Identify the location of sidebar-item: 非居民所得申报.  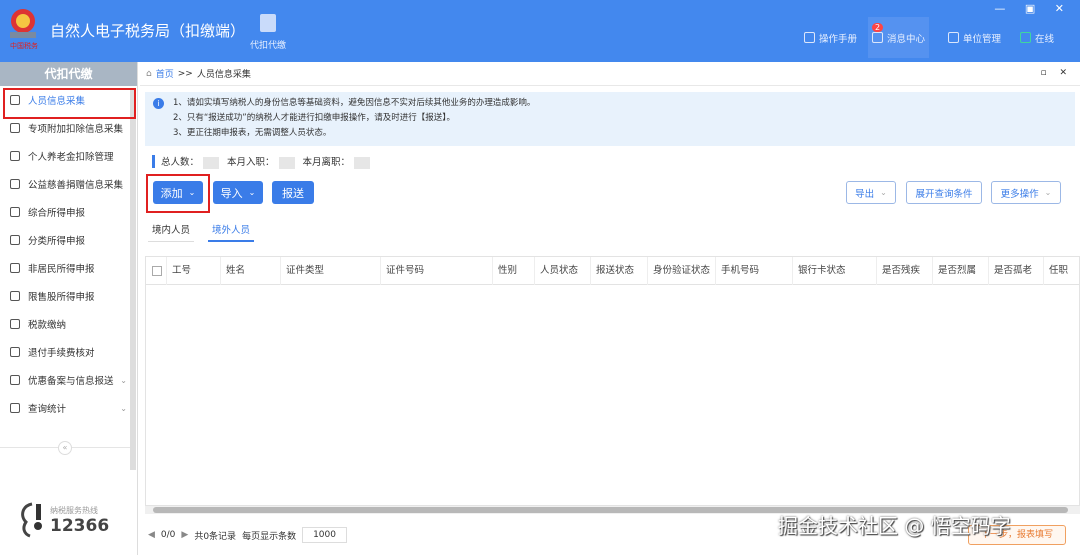
(68, 268).